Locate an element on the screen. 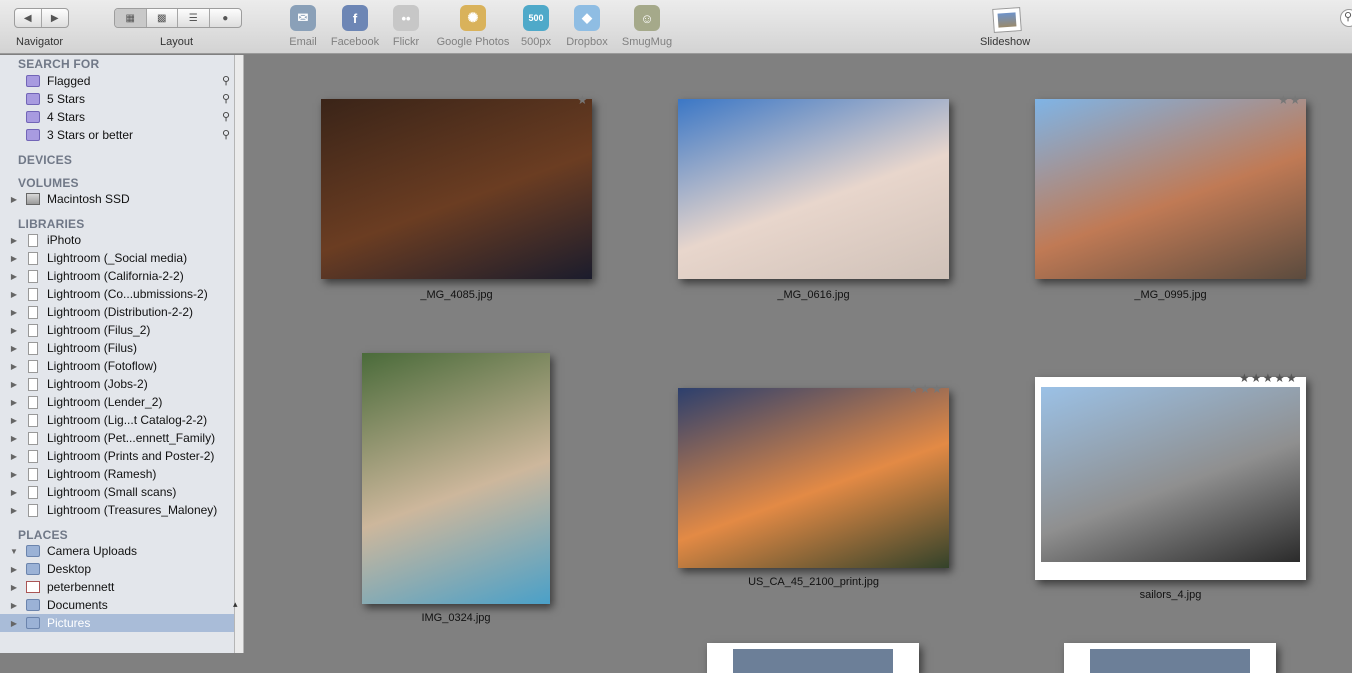 This screenshot has width=1352, height=673. scroll-up-icon: ▴ is located at coordinates (235, 604).